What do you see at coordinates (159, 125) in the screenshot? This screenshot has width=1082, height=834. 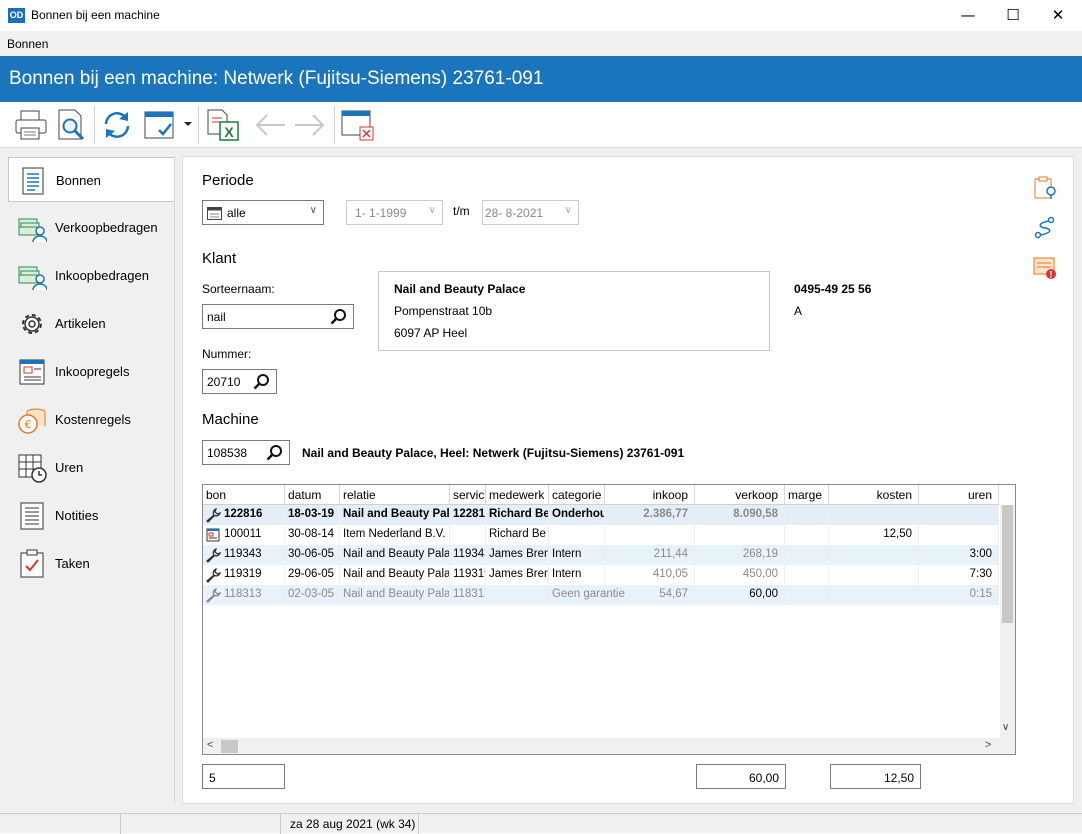 I see `select-view-icon` at bounding box center [159, 125].